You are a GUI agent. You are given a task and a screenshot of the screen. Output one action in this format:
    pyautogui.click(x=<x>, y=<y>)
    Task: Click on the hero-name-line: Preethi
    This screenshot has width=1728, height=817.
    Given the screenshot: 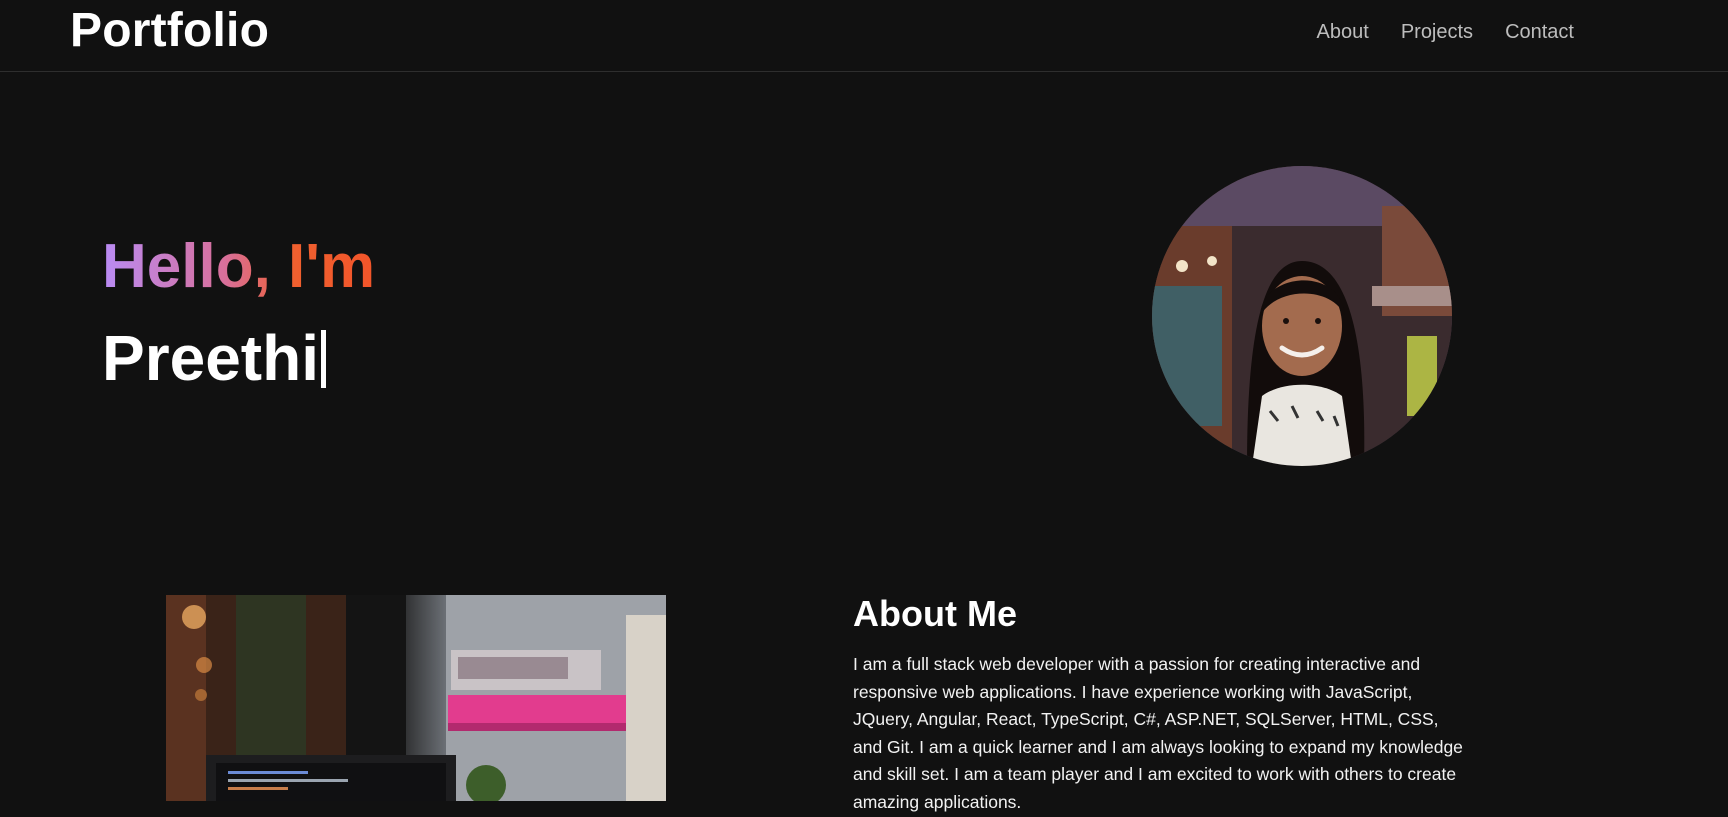 What is the action you would take?
    pyautogui.click(x=214, y=358)
    